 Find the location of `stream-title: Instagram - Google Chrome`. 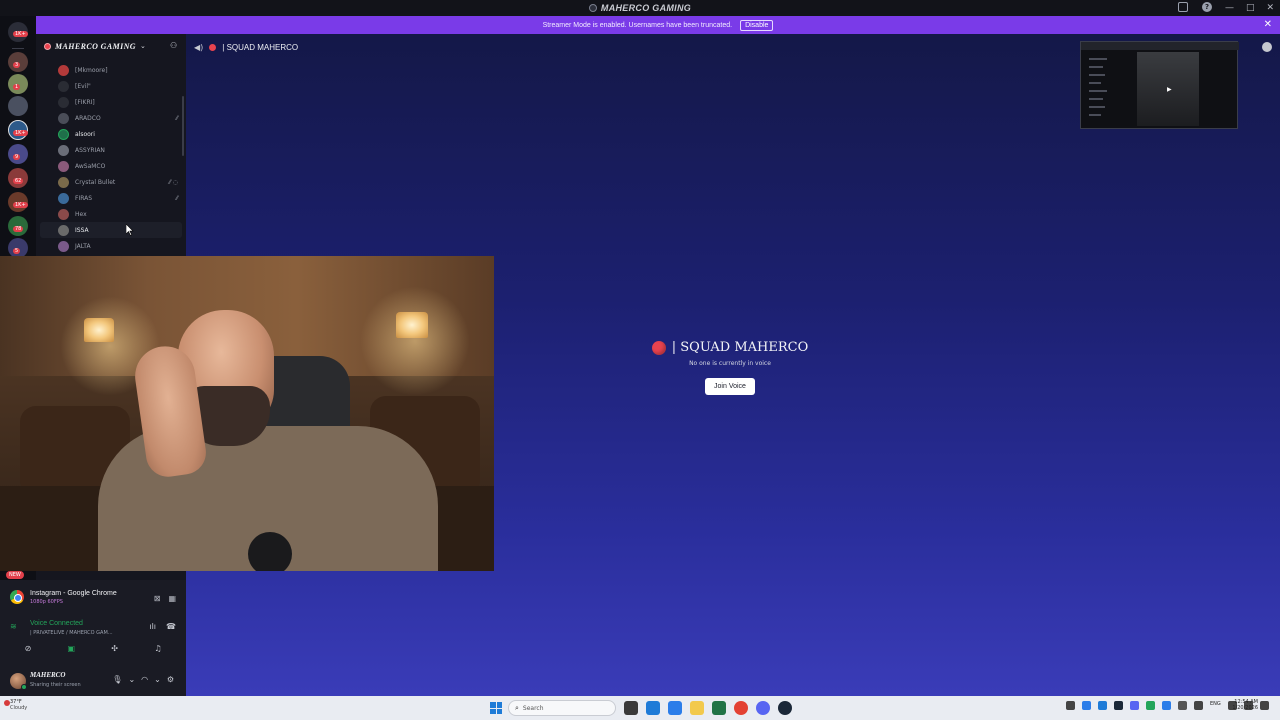

stream-title: Instagram - Google Chrome is located at coordinates (73, 593).